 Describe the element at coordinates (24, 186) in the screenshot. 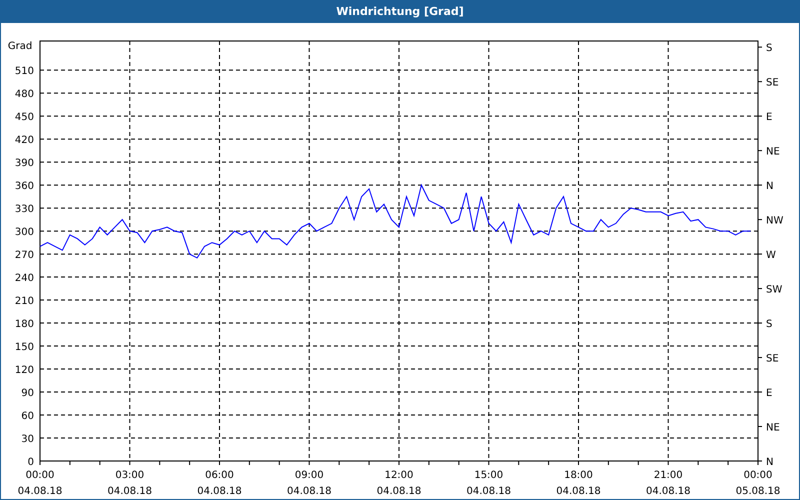

I see `y-tick-label: 360` at that location.